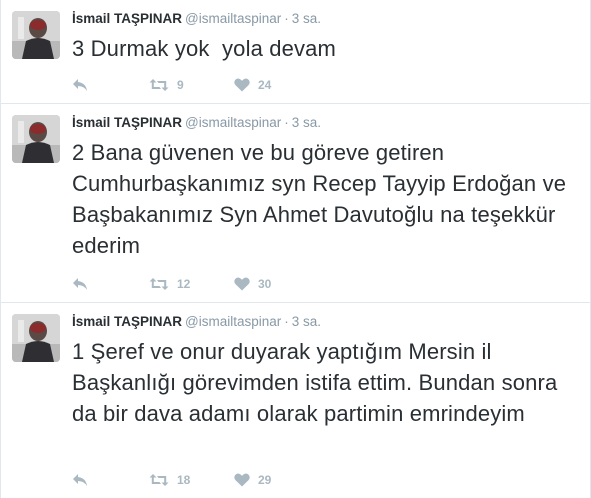 This screenshot has height=498, width=591. Describe the element at coordinates (265, 284) in the screenshot. I see `like-count: 30` at that location.